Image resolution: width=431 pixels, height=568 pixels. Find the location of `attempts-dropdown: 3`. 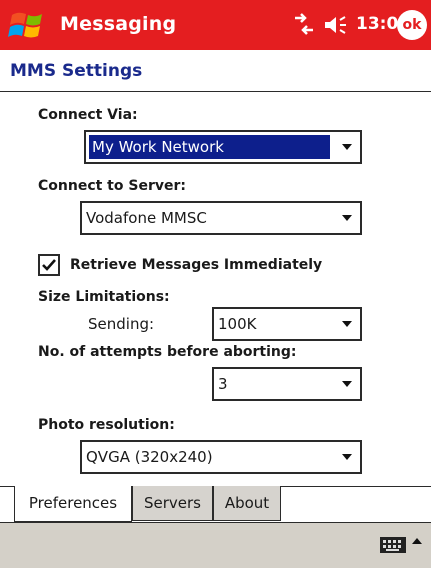

attempts-dropdown: 3 is located at coordinates (287, 384).